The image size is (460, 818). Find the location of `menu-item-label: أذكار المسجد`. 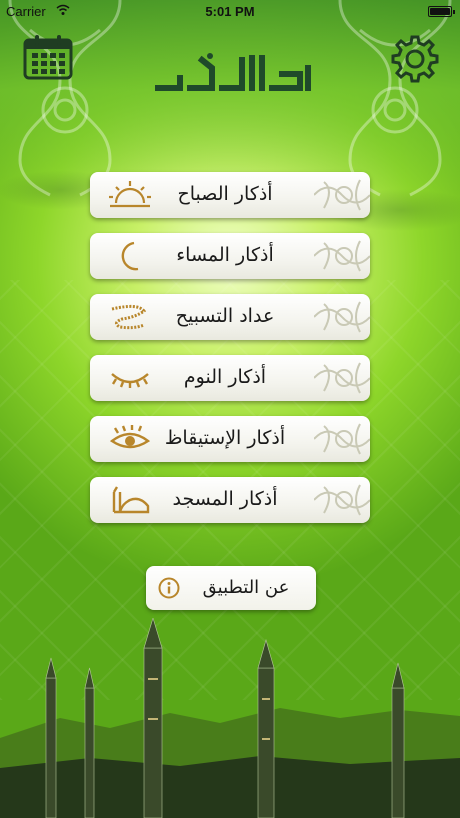

menu-item-label: أذكار المسجد is located at coordinates (225, 499).